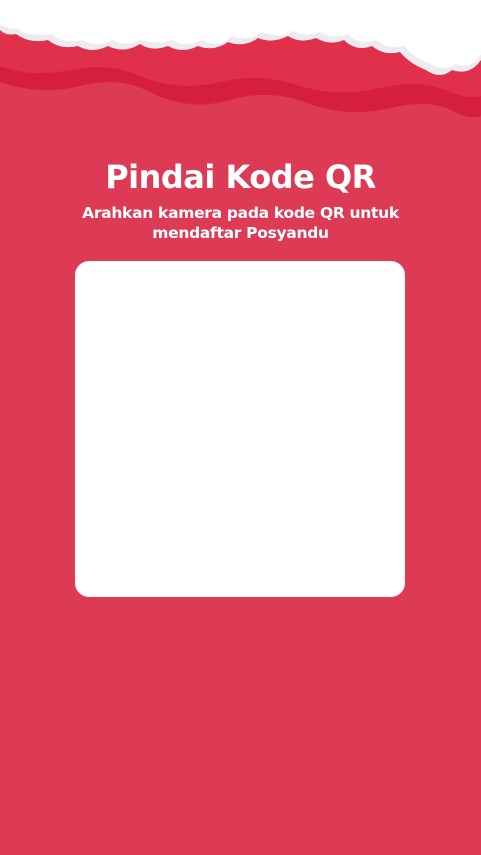 The width and height of the screenshot is (481, 855). I want to click on page-title: Pindai Kode QR, so click(240, 177).